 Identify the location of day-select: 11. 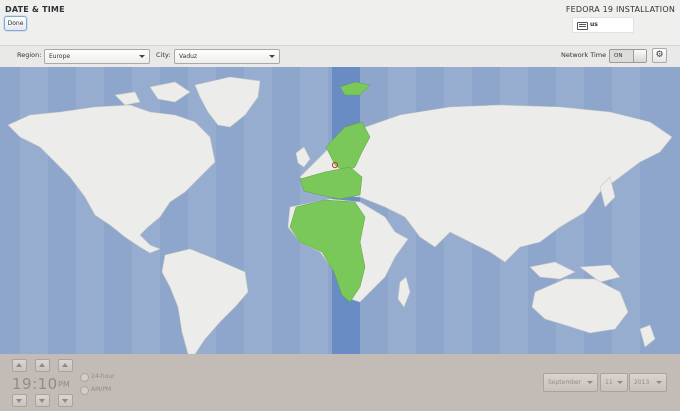
(614, 382).